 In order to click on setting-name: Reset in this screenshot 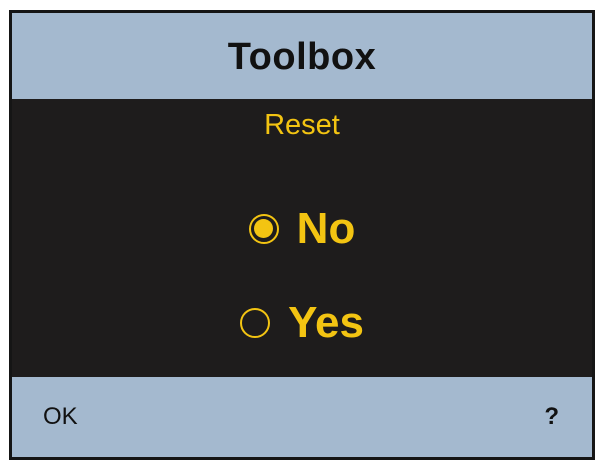, I will do `click(302, 125)`.